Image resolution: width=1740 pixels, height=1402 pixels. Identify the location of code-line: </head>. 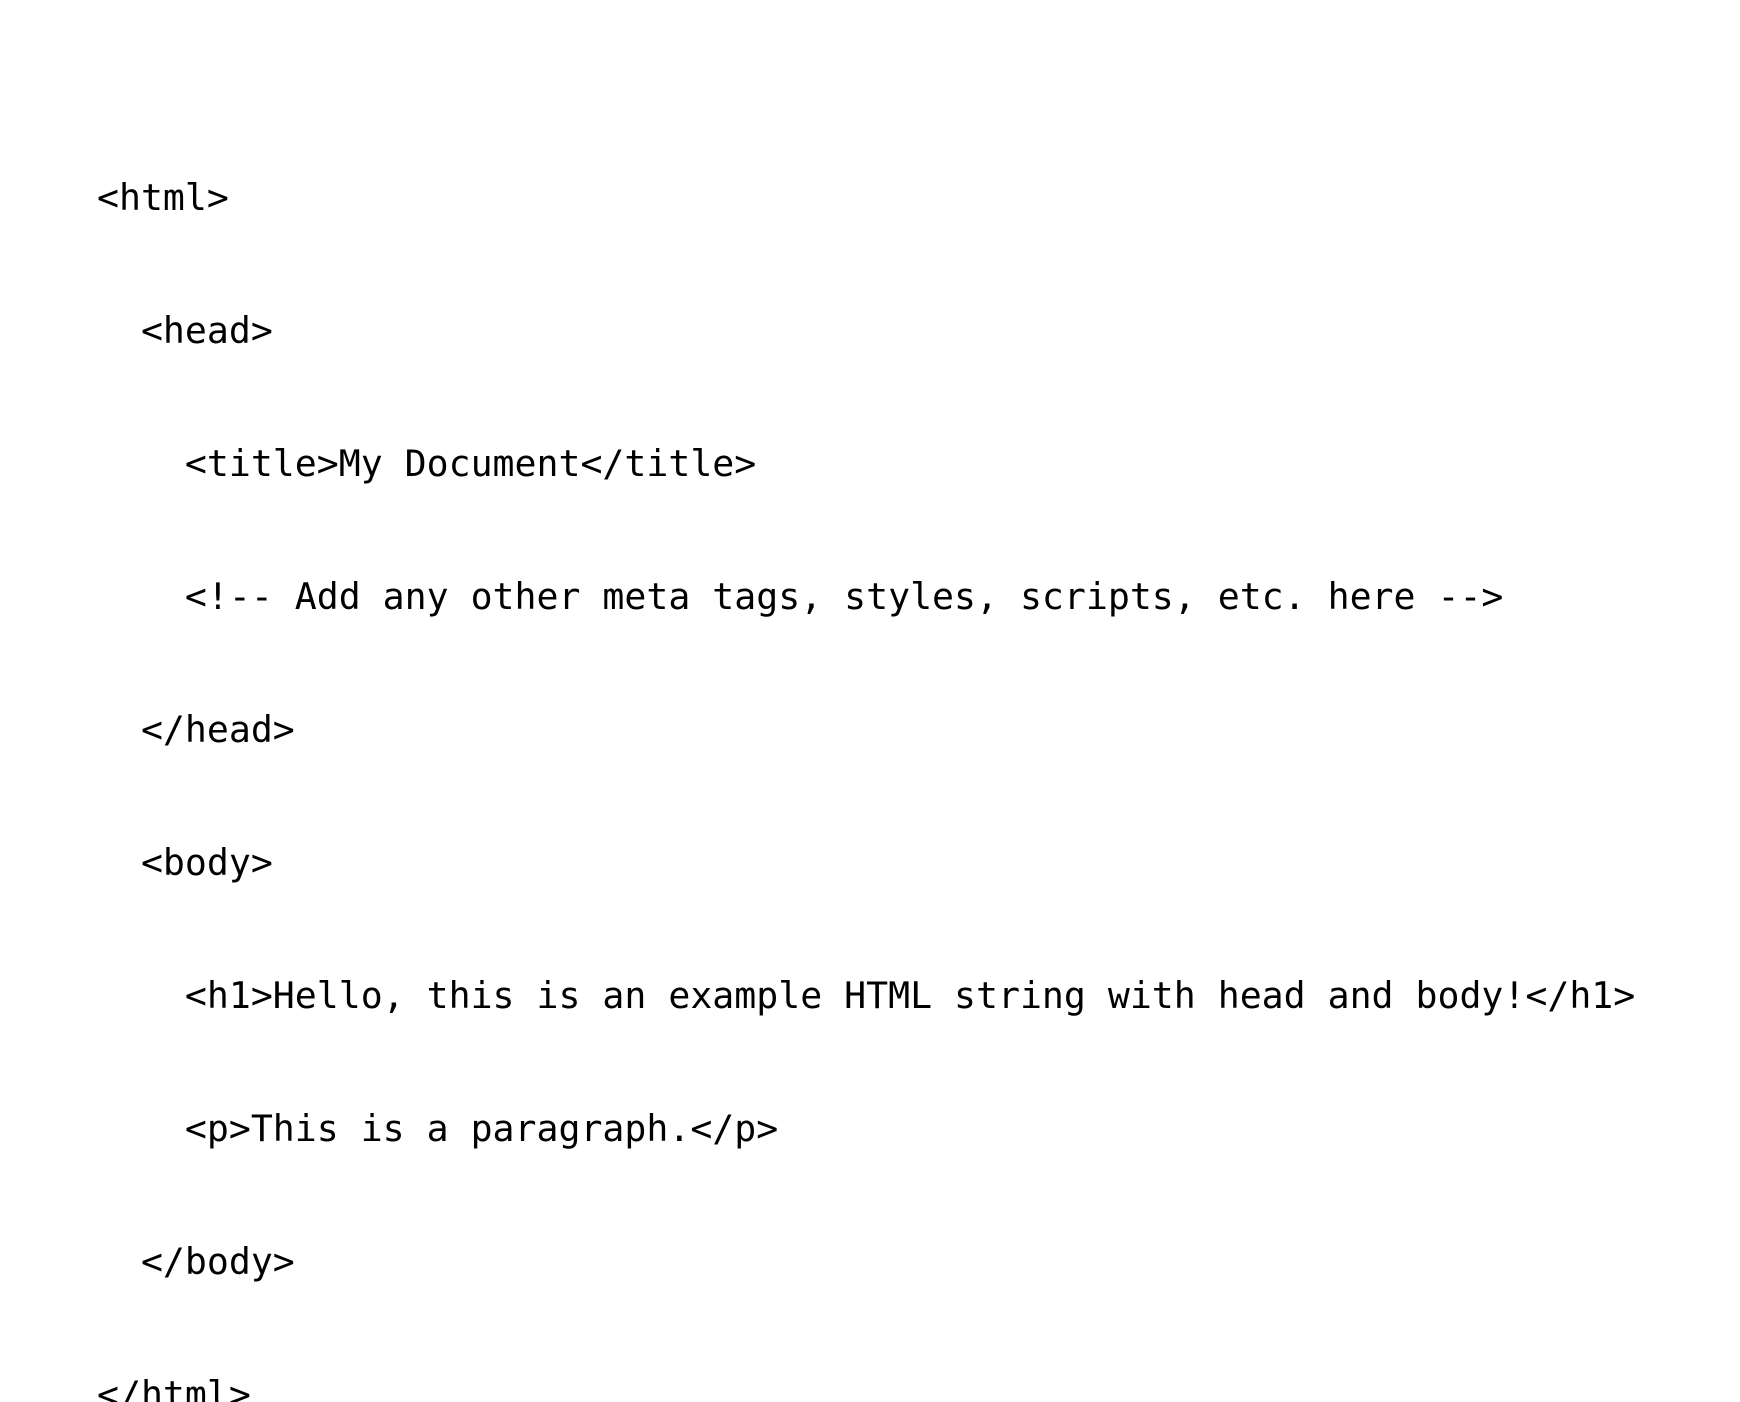
(196, 729).